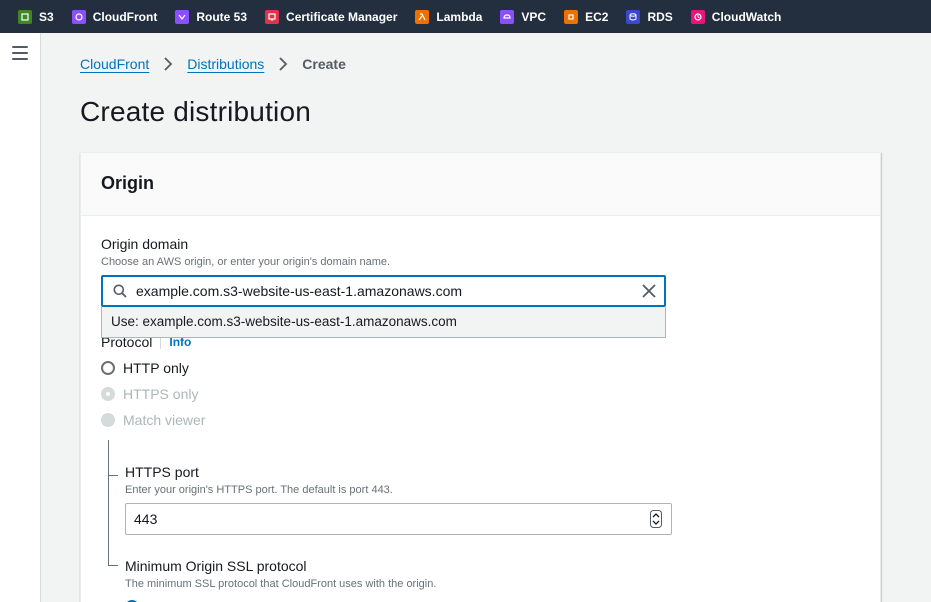  I want to click on https-port-label: HTTPS port, so click(162, 472).